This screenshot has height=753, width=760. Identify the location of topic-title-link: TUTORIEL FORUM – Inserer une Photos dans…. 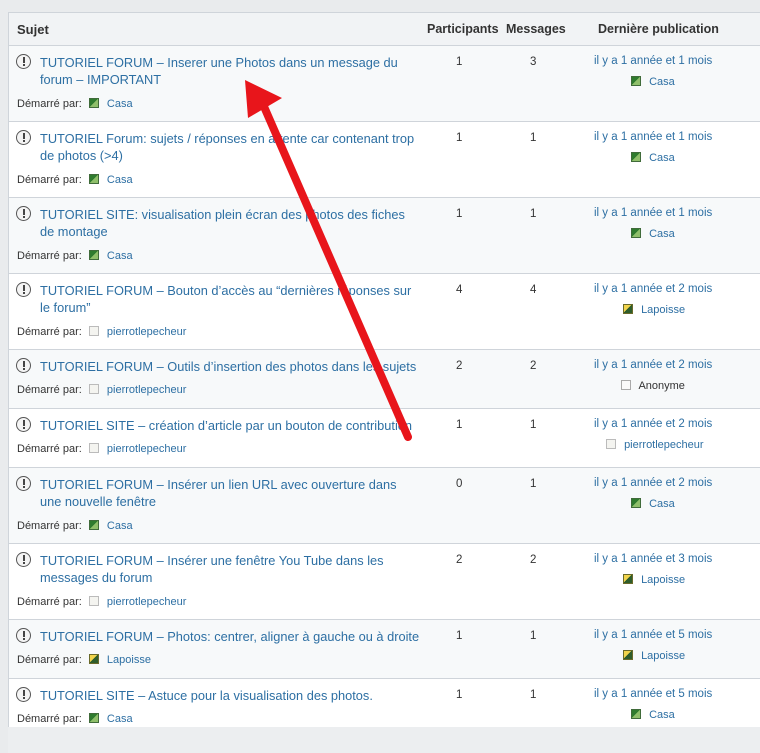
(230, 71).